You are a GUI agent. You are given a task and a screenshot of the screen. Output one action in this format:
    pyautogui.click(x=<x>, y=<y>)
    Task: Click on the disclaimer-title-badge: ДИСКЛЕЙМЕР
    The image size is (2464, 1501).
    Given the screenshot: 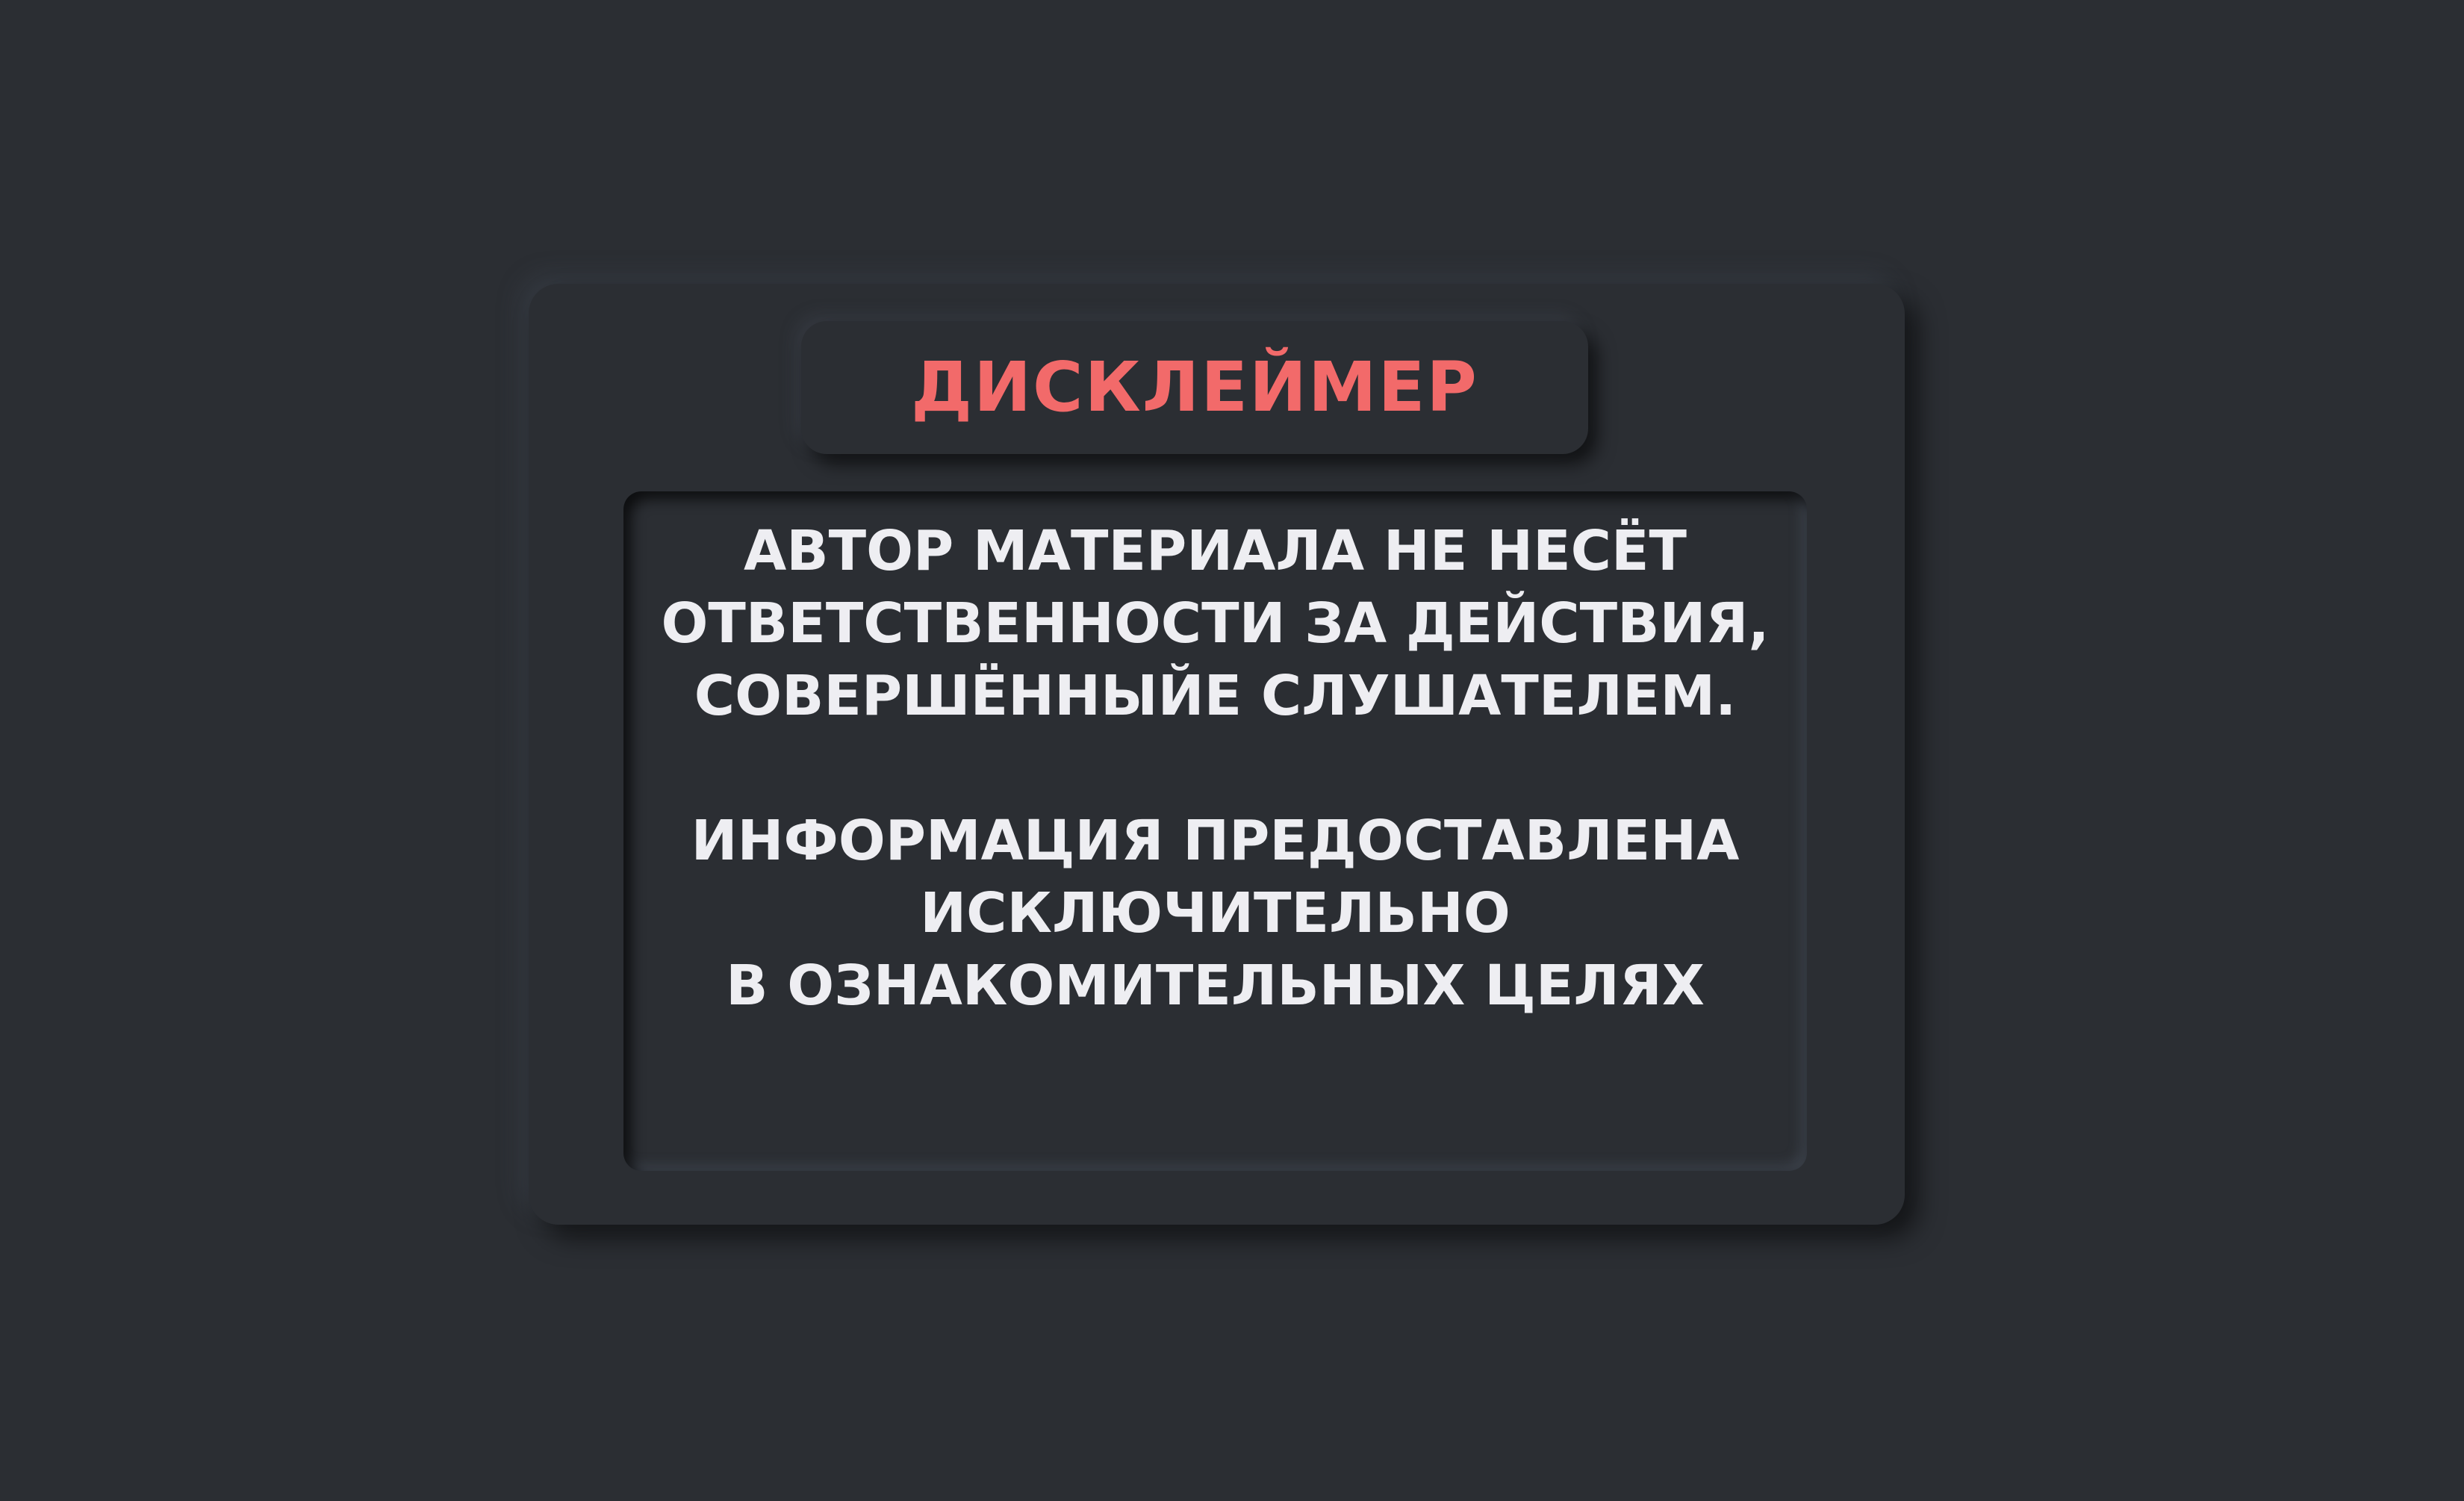 What is the action you would take?
    pyautogui.click(x=1194, y=387)
    